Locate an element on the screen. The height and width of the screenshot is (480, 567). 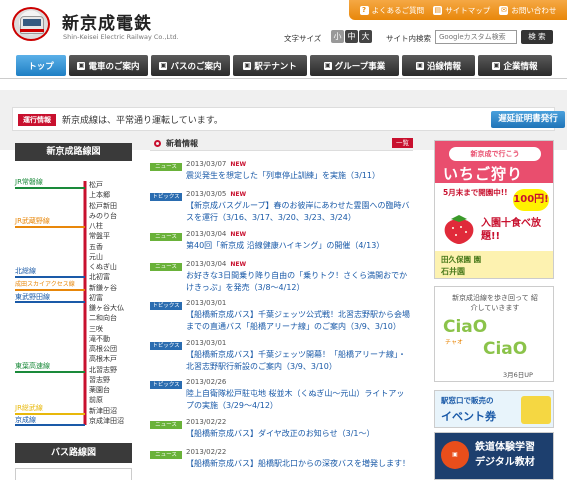
news-bullet-icon is located at coordinates (157, 143).